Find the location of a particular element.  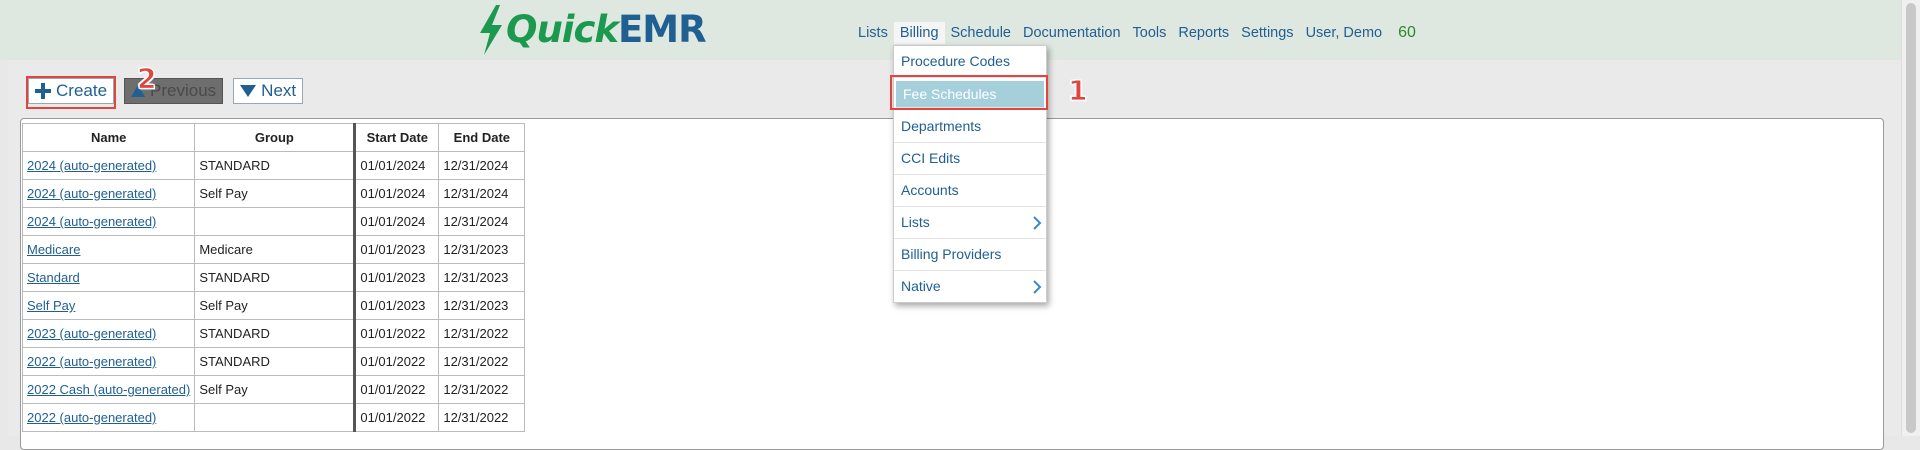

fee-schedule-link: 2023 (auto-generated) is located at coordinates (91, 333).